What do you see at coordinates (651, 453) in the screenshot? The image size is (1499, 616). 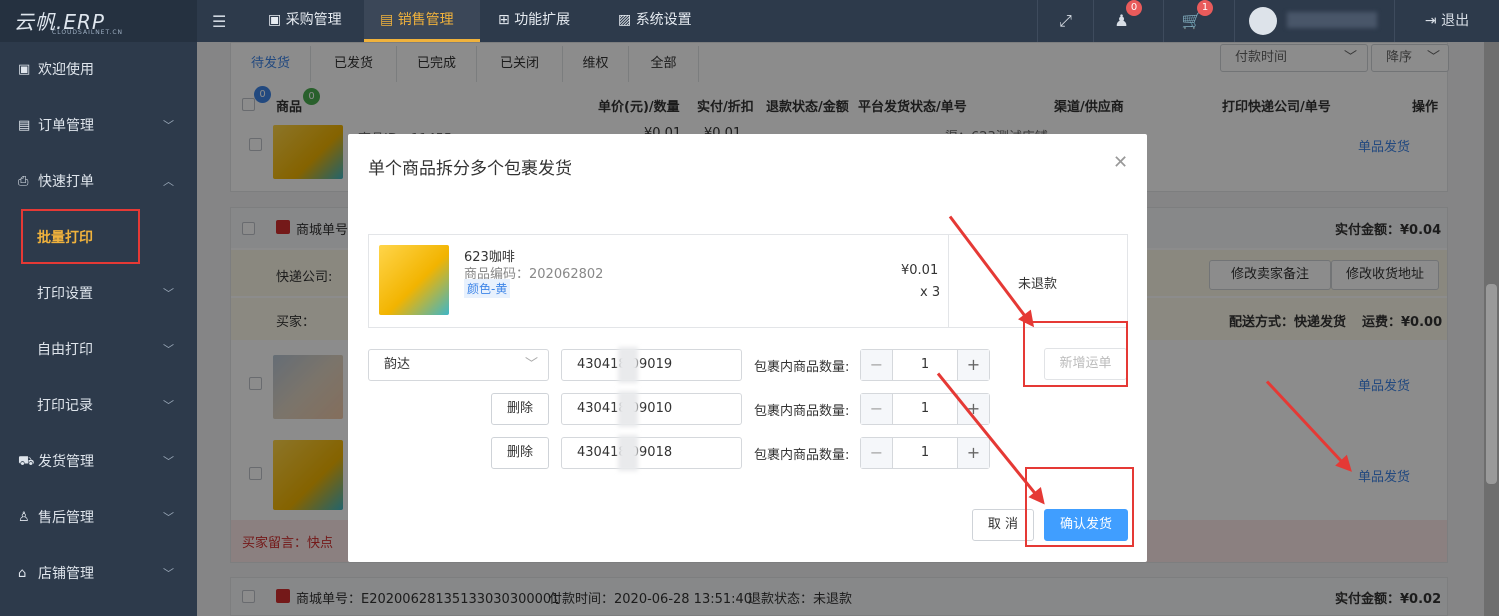 I see `tracking-number-input: 430418 09018` at bounding box center [651, 453].